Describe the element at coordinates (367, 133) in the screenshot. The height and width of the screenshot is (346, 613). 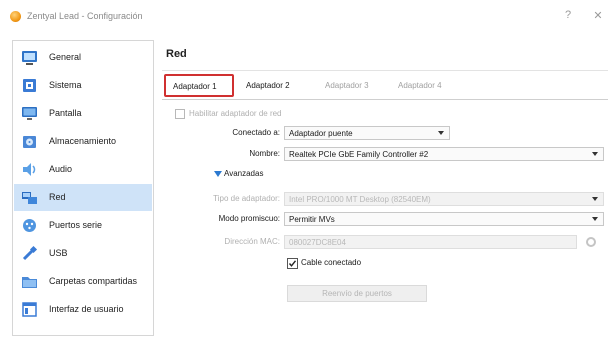
I see `attached-to-select: Adaptador puente` at that location.